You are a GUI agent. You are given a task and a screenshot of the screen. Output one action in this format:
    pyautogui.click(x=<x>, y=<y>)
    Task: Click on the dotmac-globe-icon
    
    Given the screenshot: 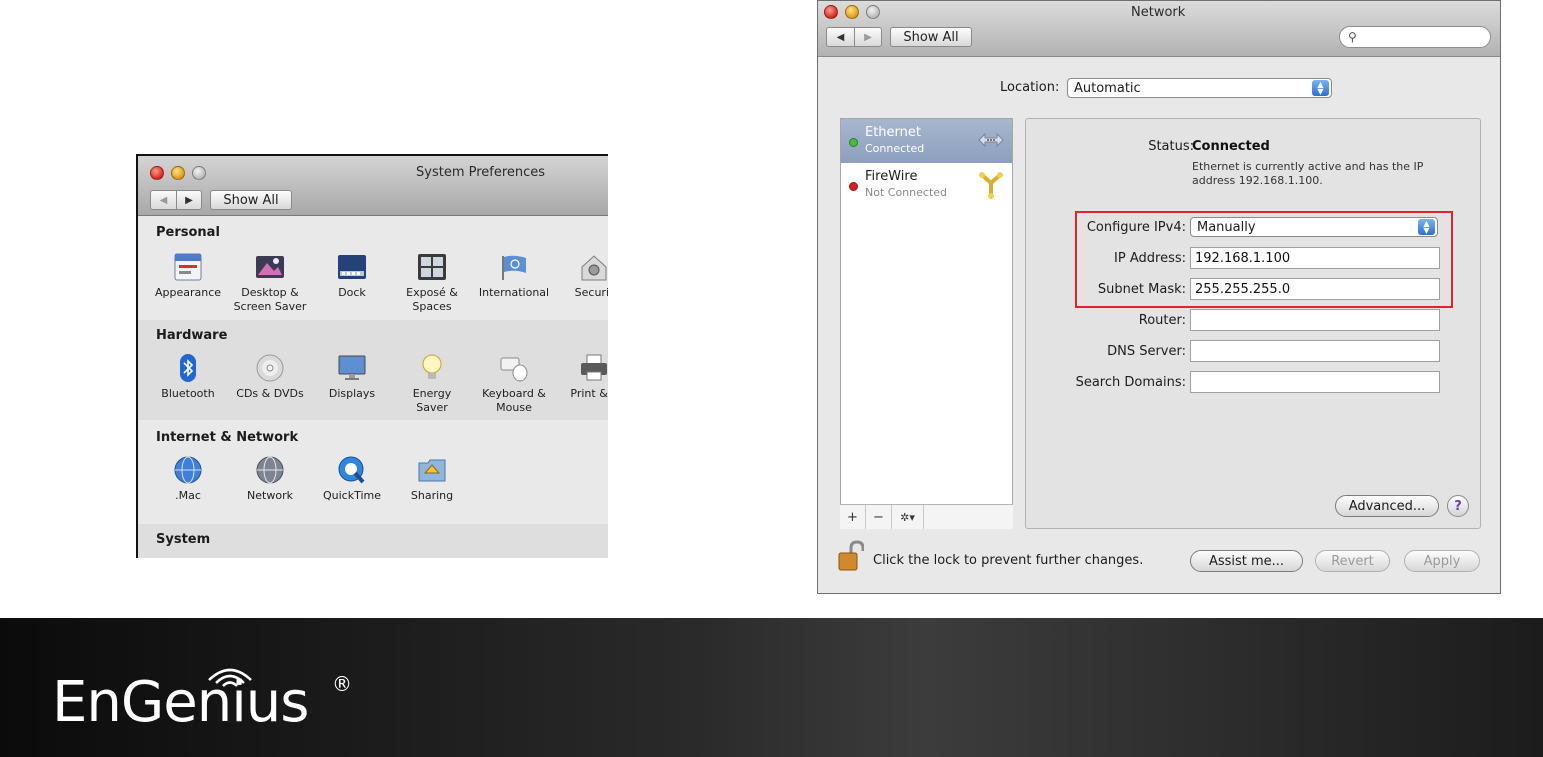 What is the action you would take?
    pyautogui.click(x=188, y=470)
    